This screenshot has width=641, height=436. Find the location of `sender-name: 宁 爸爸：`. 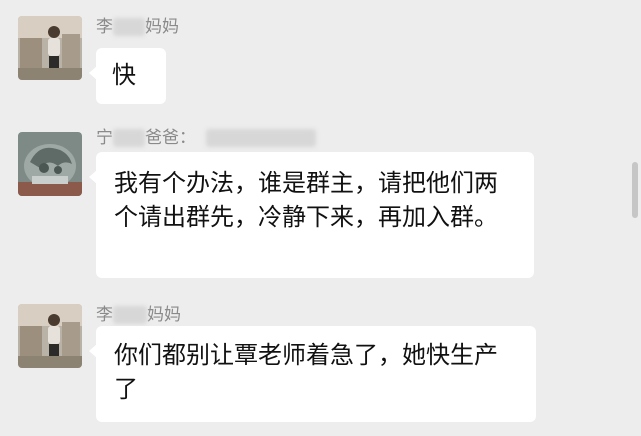

sender-name: 宁 爸爸： is located at coordinates (206, 135).